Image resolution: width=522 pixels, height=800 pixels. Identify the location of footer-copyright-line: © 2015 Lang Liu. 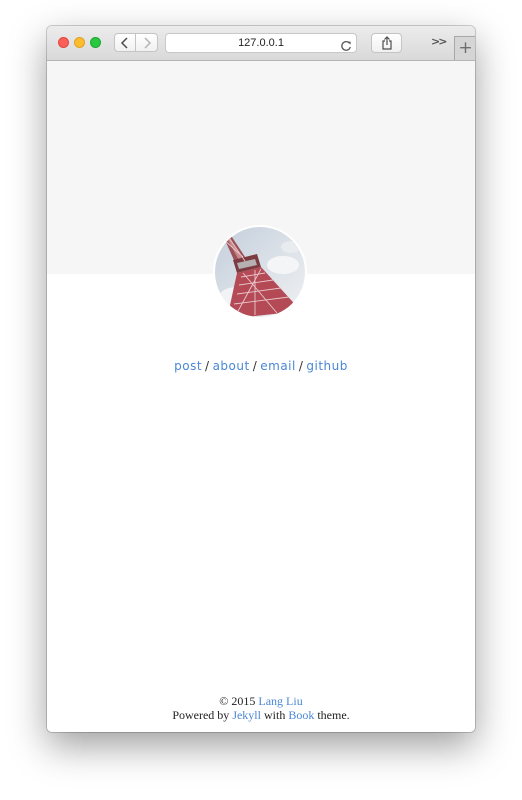
(261, 701).